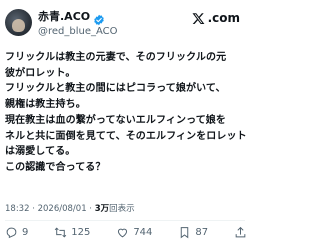 The width and height of the screenshot is (320, 247). What do you see at coordinates (81, 232) in the screenshot?
I see `retweet-count: 125` at bounding box center [81, 232].